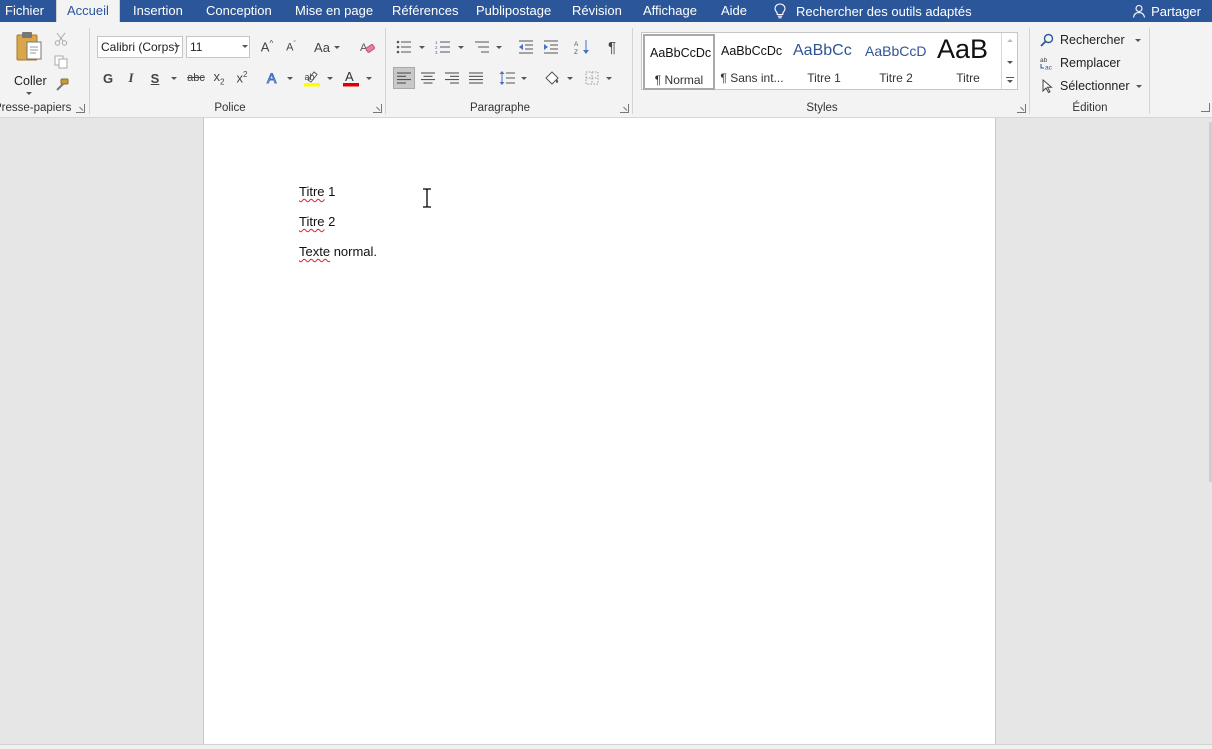 The width and height of the screenshot is (1212, 749). Describe the element at coordinates (174, 78) in the screenshot. I see `underline-dropdown-icon` at that location.